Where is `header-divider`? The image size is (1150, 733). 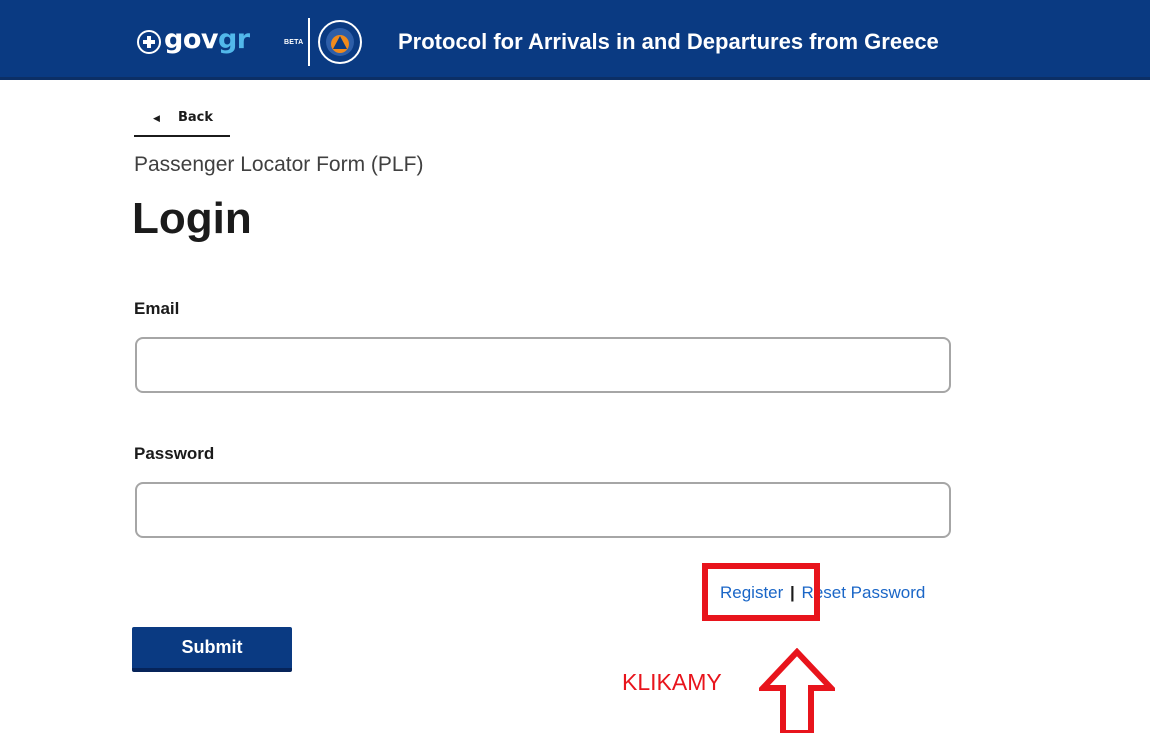
header-divider is located at coordinates (309, 42).